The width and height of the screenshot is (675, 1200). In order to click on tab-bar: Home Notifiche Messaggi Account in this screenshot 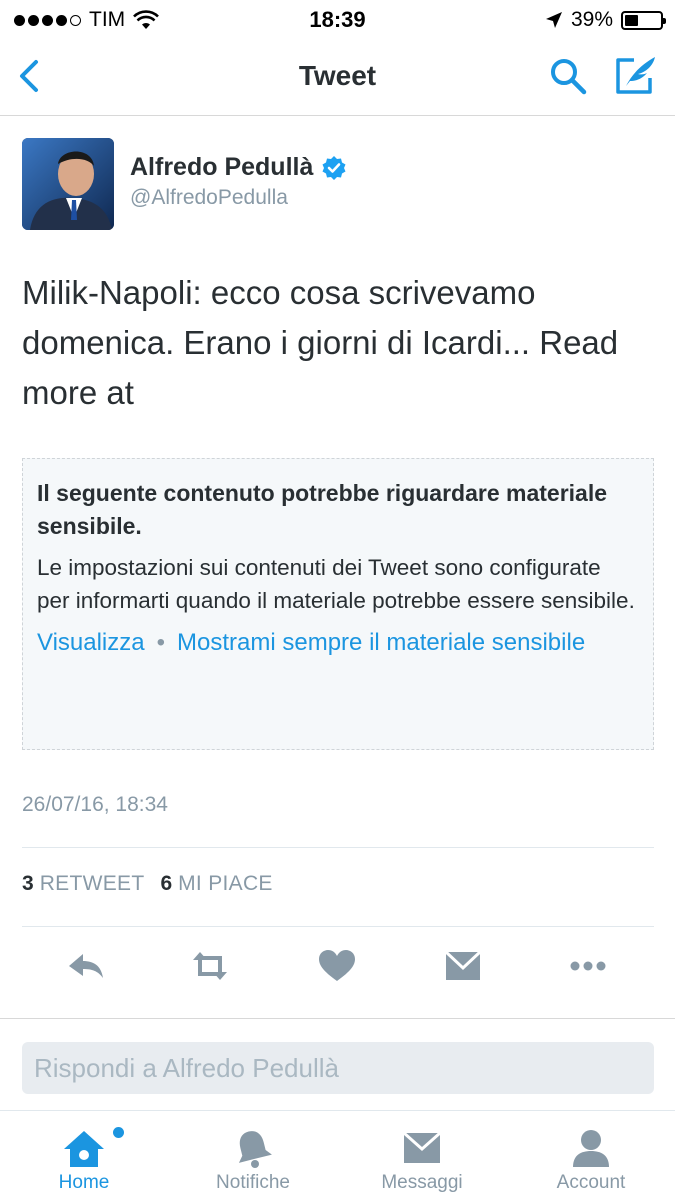, I will do `click(337, 1155)`.